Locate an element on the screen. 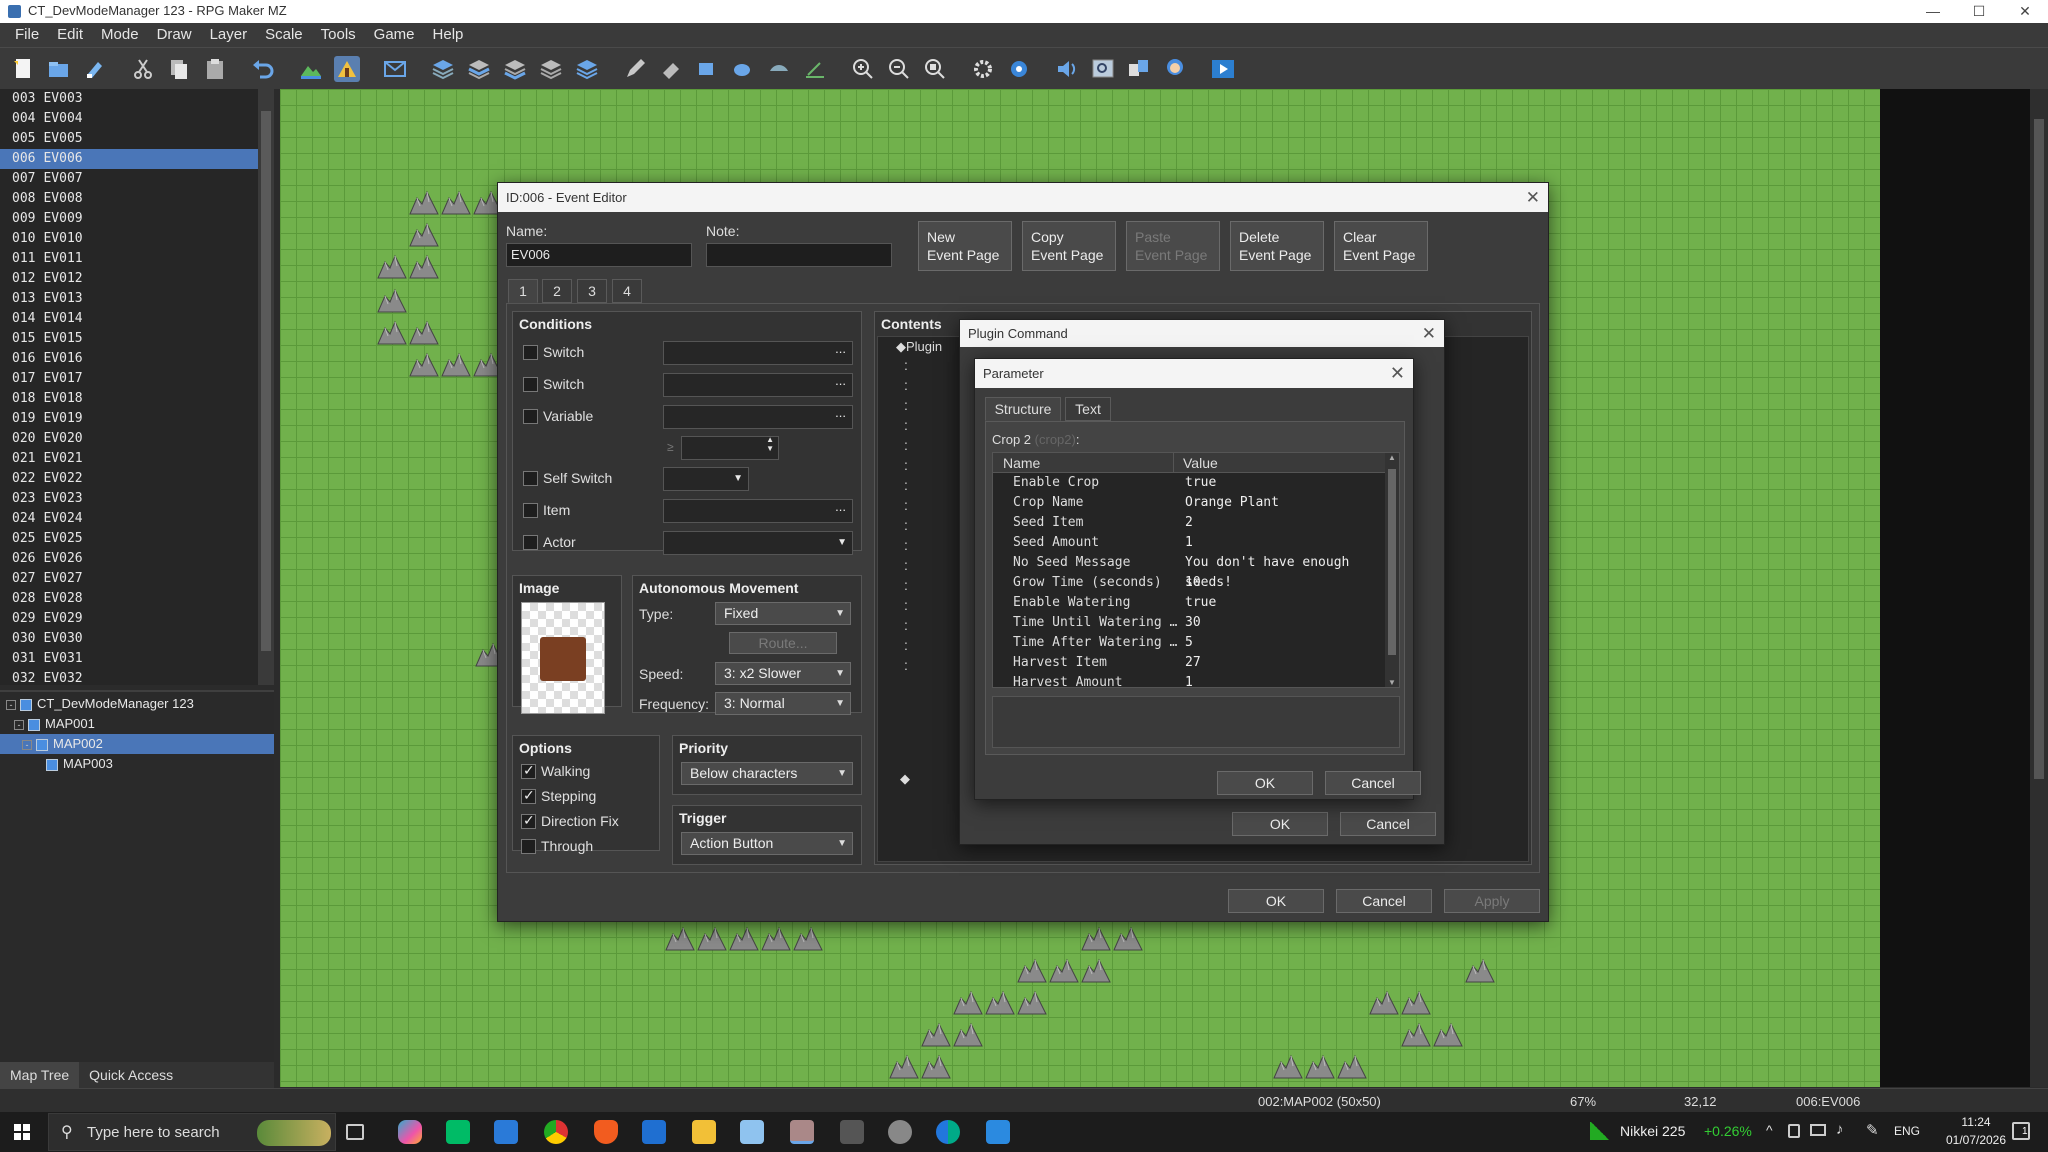 The height and width of the screenshot is (1152, 2048). event-list-item: 014 EV014 is located at coordinates (129, 319).